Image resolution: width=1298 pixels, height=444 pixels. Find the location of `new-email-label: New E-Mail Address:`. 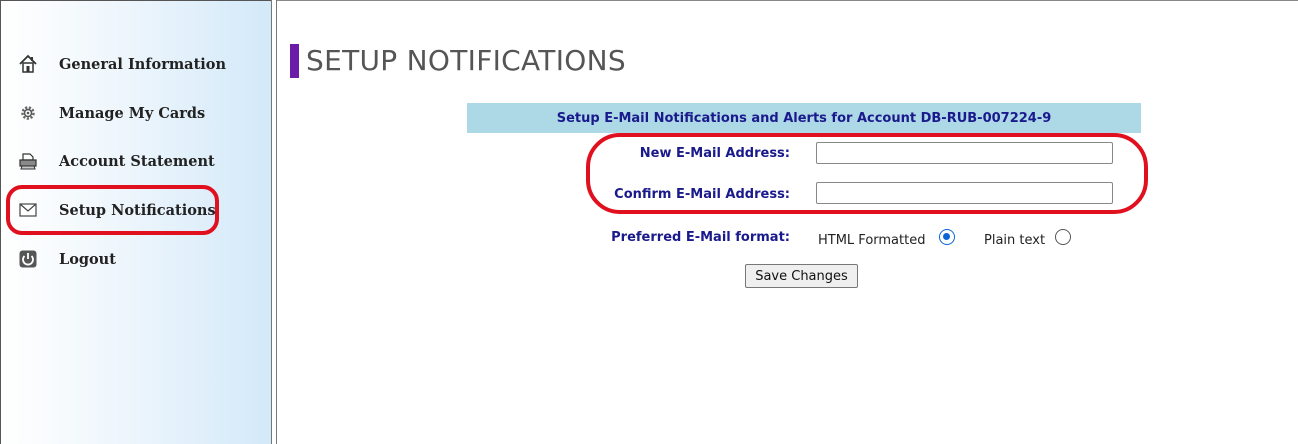

new-email-label: New E-Mail Address: is located at coordinates (714, 153).